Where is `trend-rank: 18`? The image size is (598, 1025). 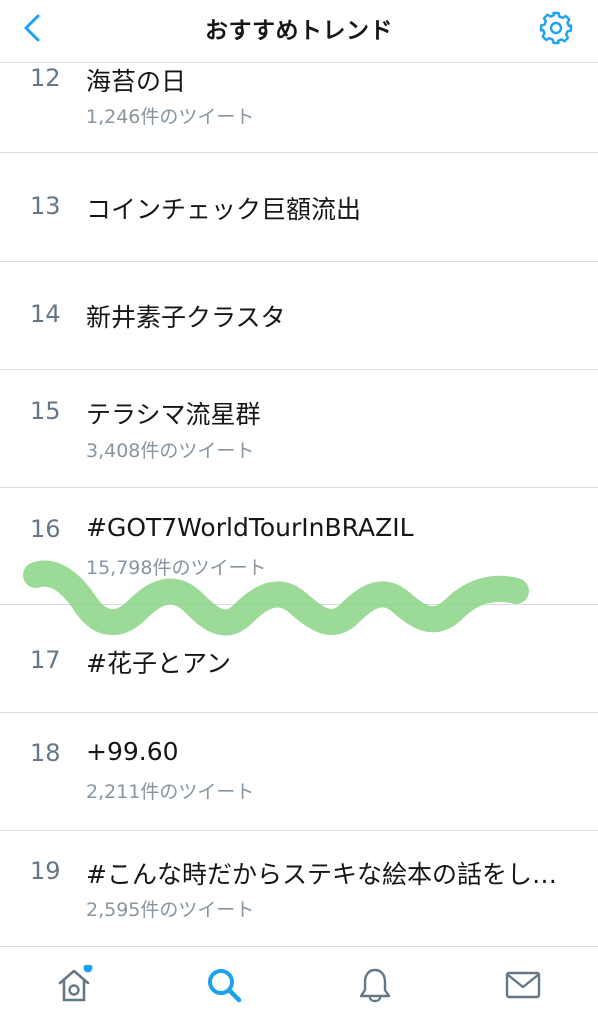
trend-rank: 18 is located at coordinates (45, 753).